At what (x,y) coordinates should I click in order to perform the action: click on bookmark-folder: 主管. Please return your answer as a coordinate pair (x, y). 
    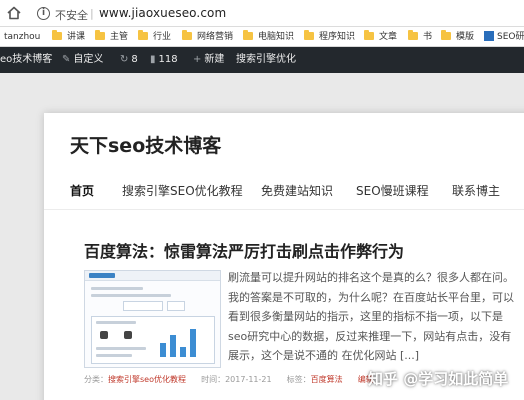
    Looking at the image, I should click on (111, 37).